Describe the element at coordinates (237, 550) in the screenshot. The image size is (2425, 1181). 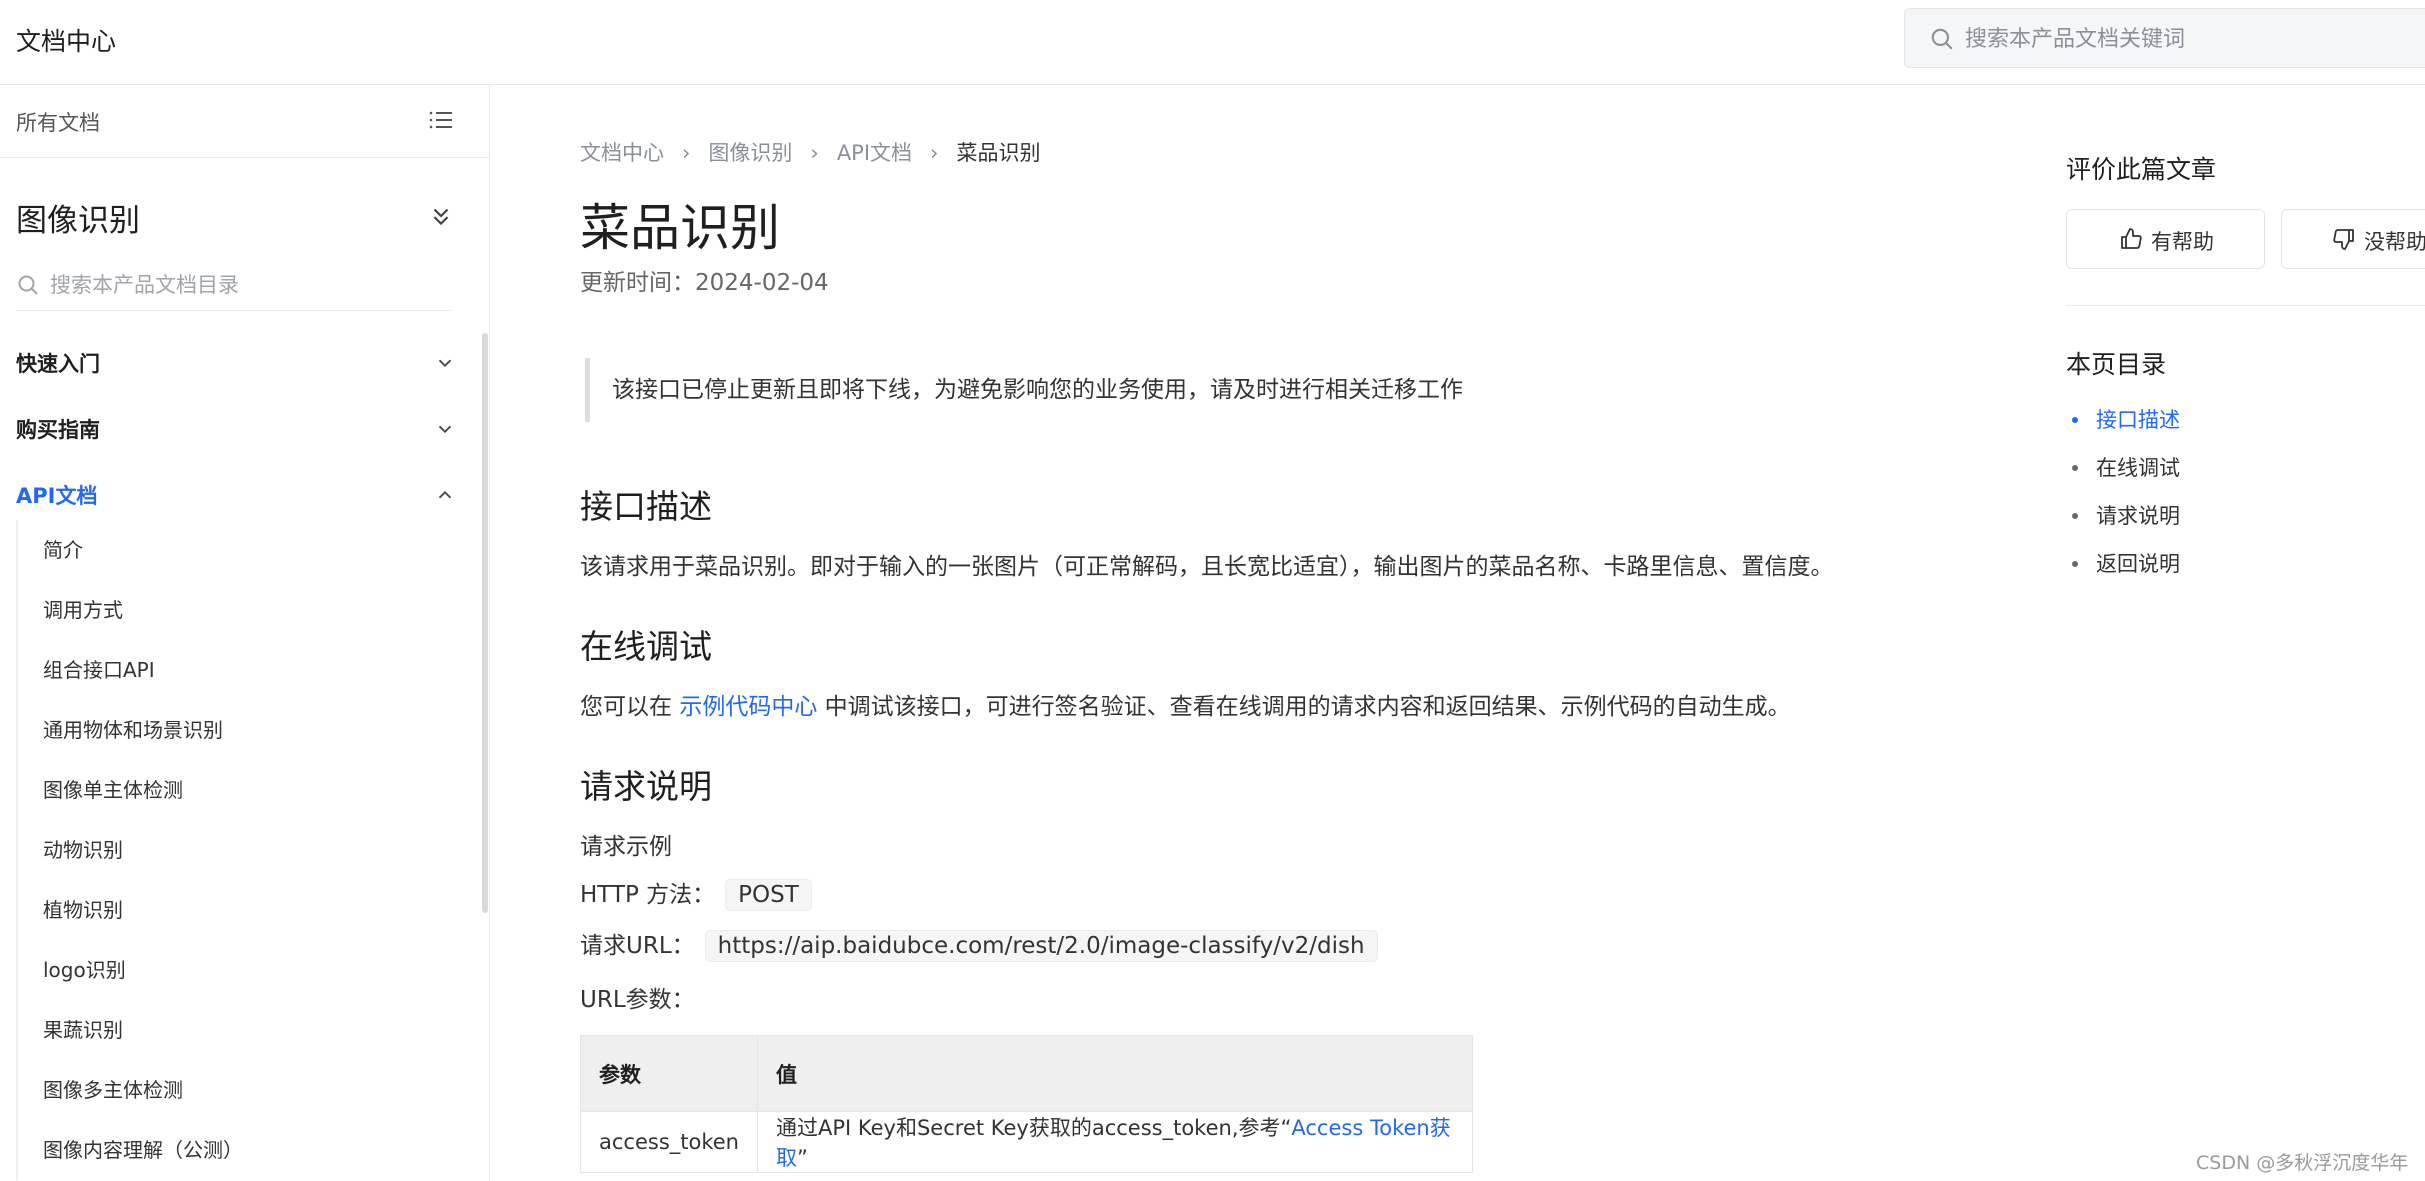
I see `sidebar-item: 简介` at that location.